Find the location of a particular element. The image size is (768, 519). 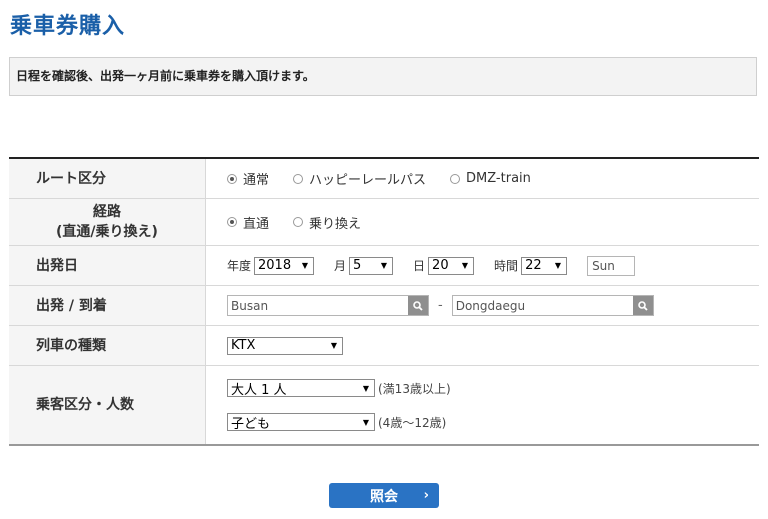

course-options: 直通 乗り換え is located at coordinates (482, 222).